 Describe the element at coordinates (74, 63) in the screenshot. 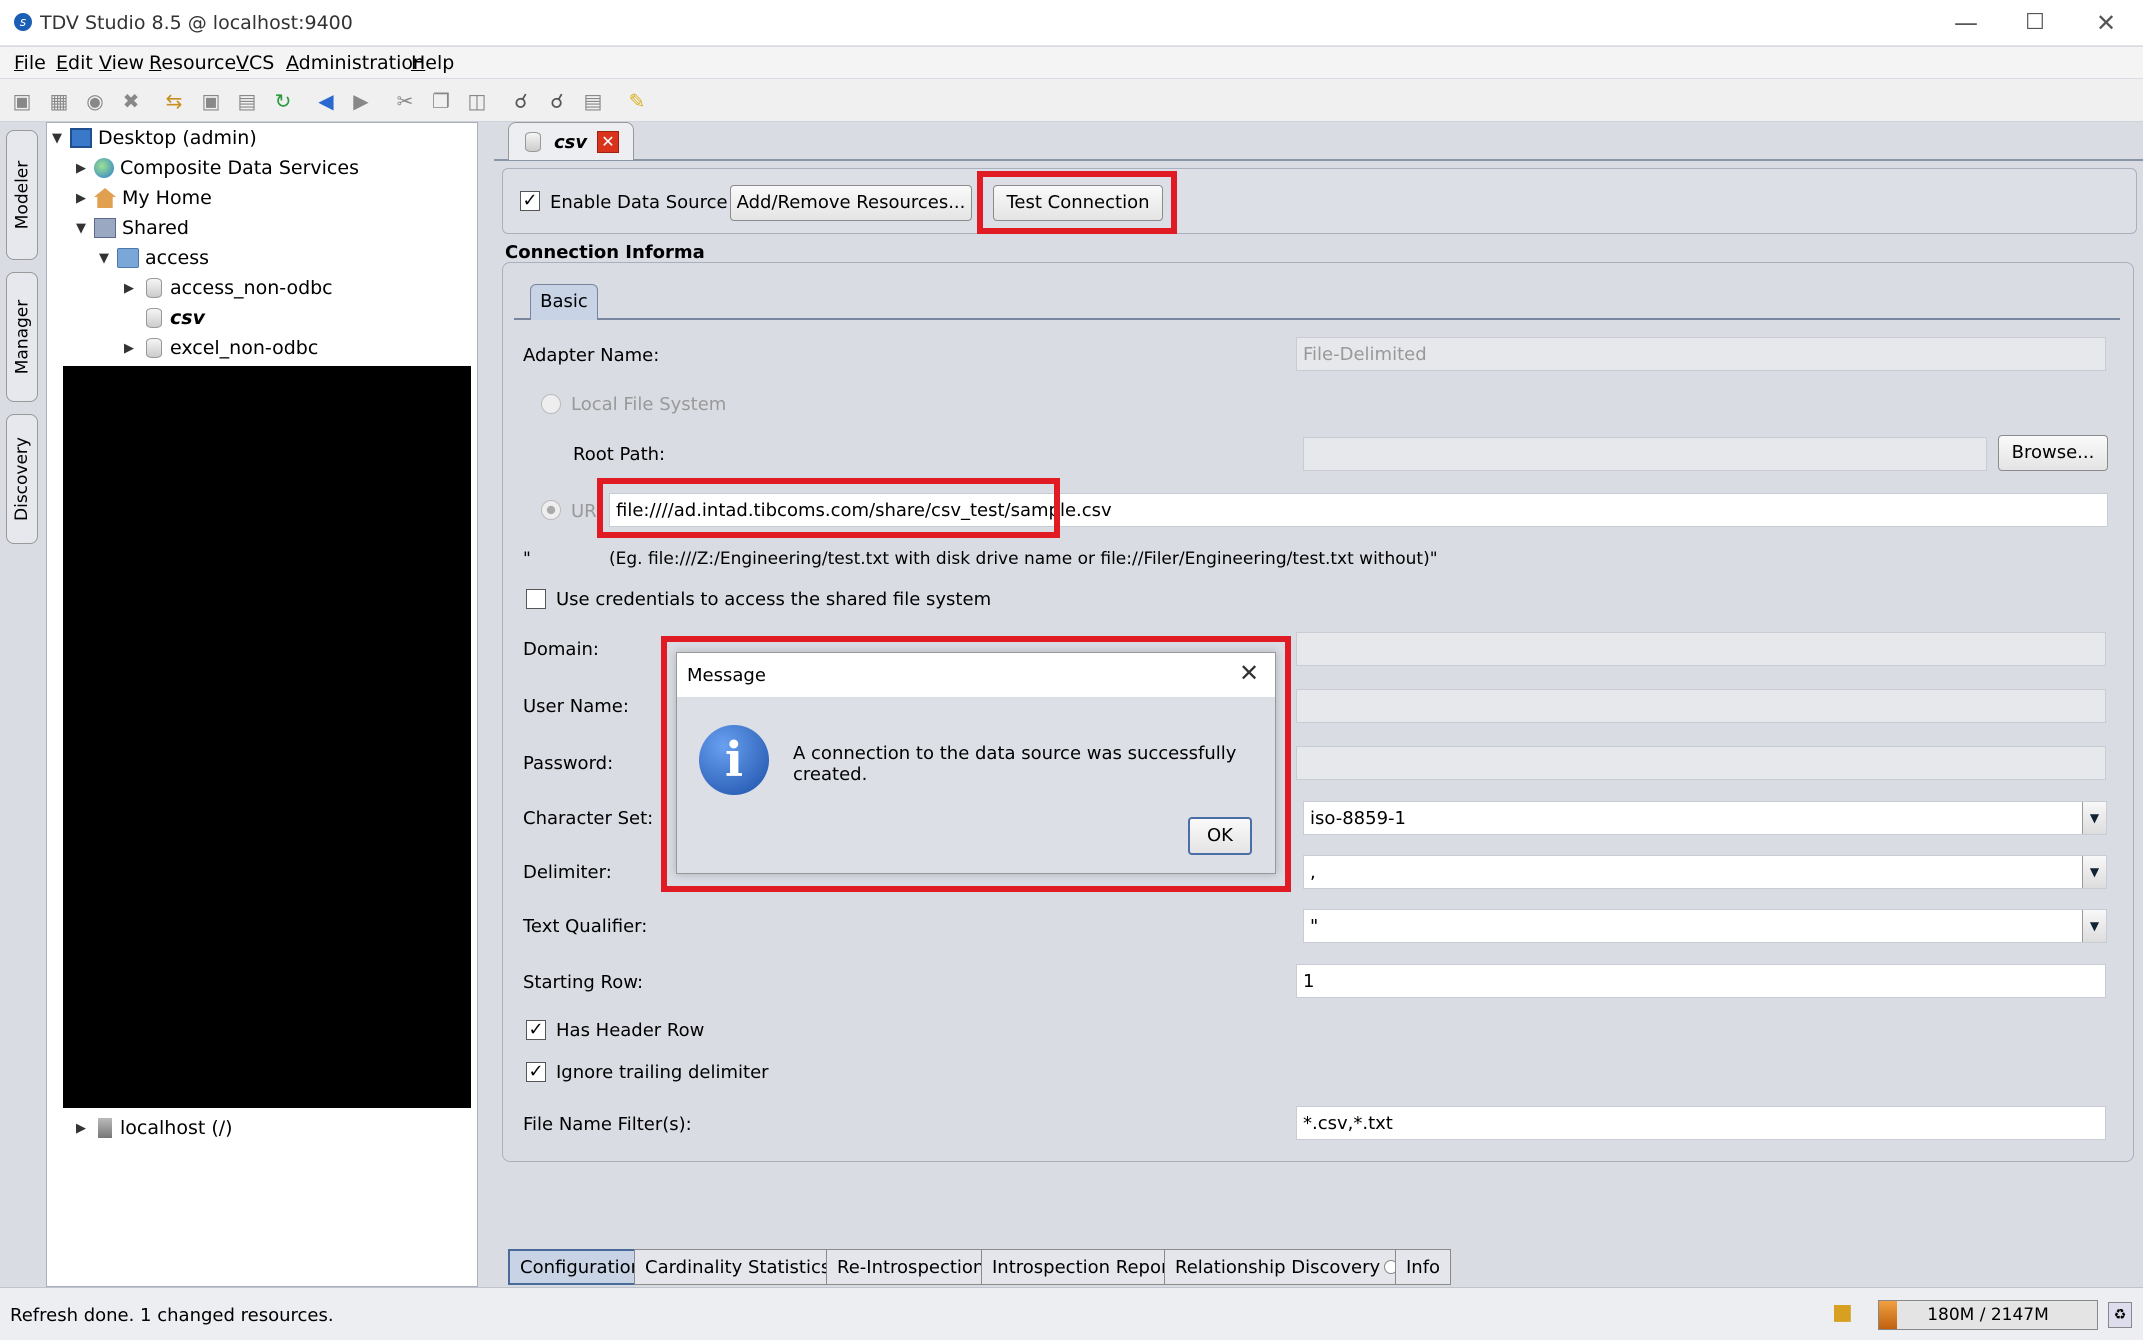

I see `menu-edit: Edit` at that location.